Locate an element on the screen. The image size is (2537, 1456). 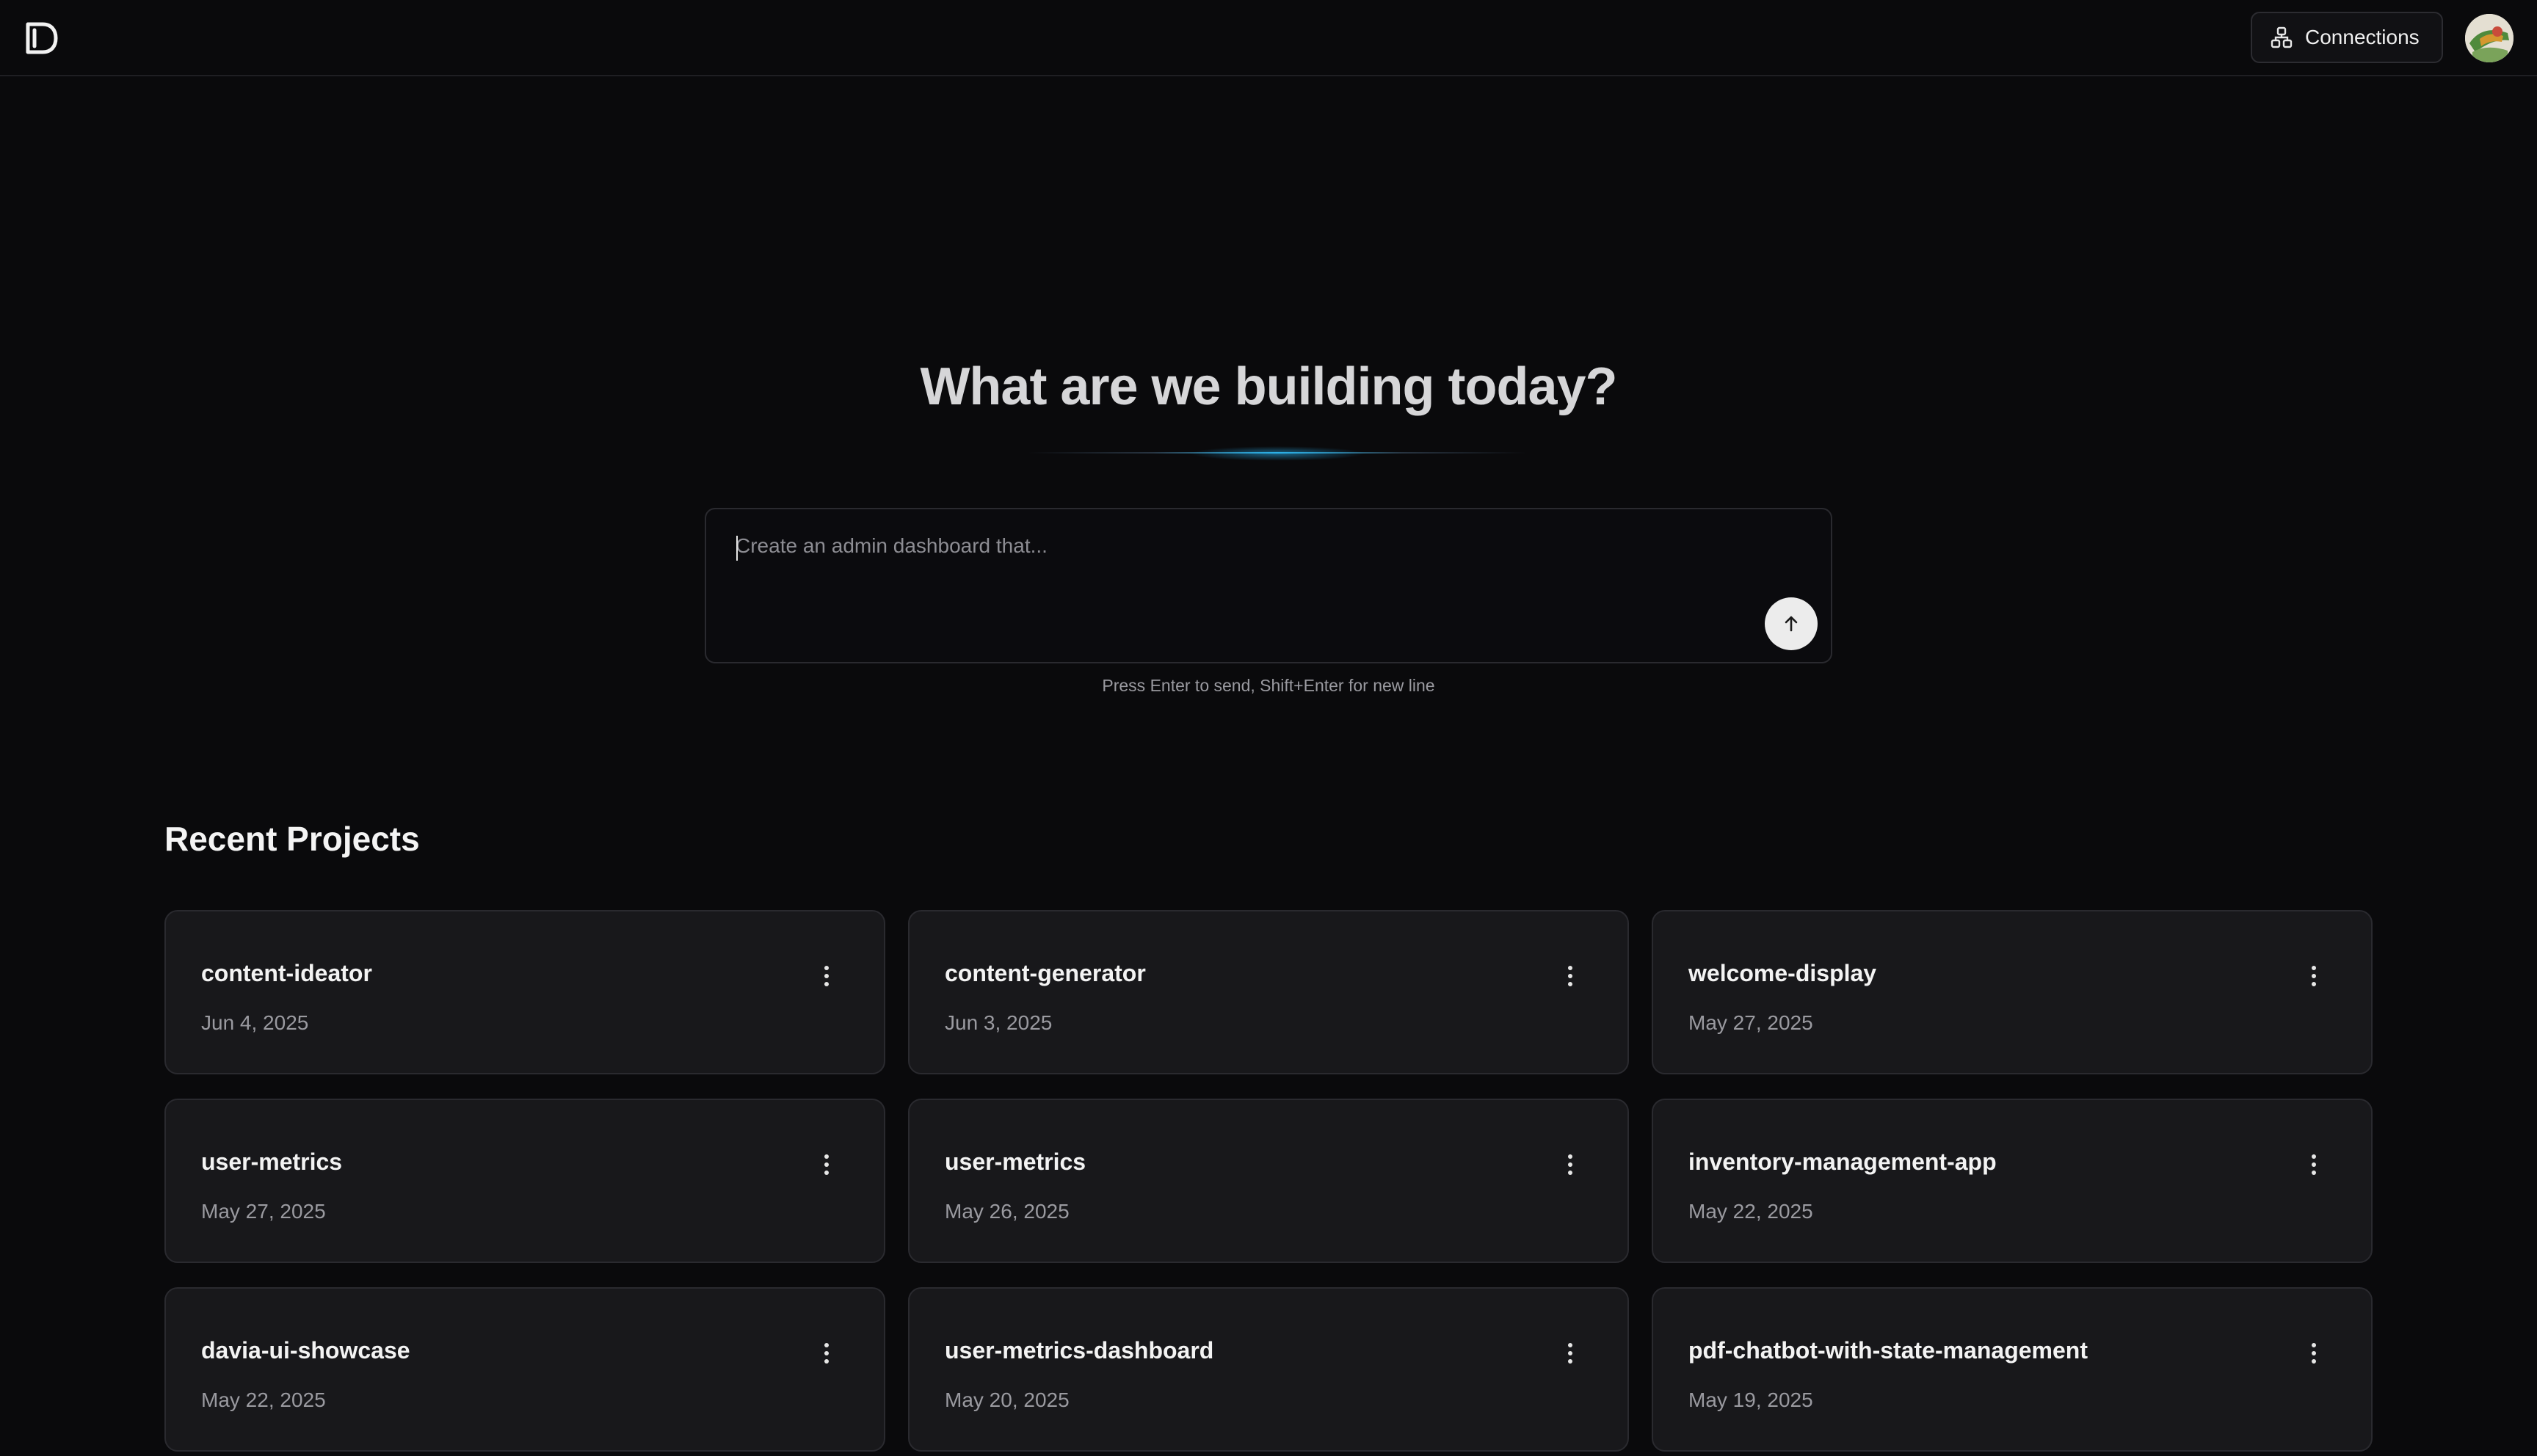
arrow-up-icon is located at coordinates (1791, 624).